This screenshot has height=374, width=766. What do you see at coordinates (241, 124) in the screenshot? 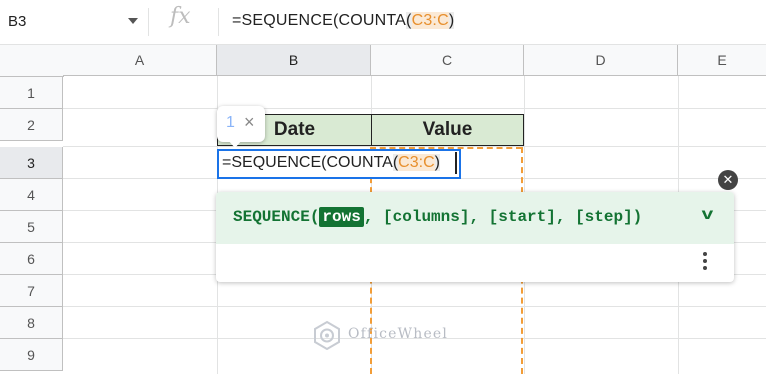
I see `range-count-bubble: 1 ×` at bounding box center [241, 124].